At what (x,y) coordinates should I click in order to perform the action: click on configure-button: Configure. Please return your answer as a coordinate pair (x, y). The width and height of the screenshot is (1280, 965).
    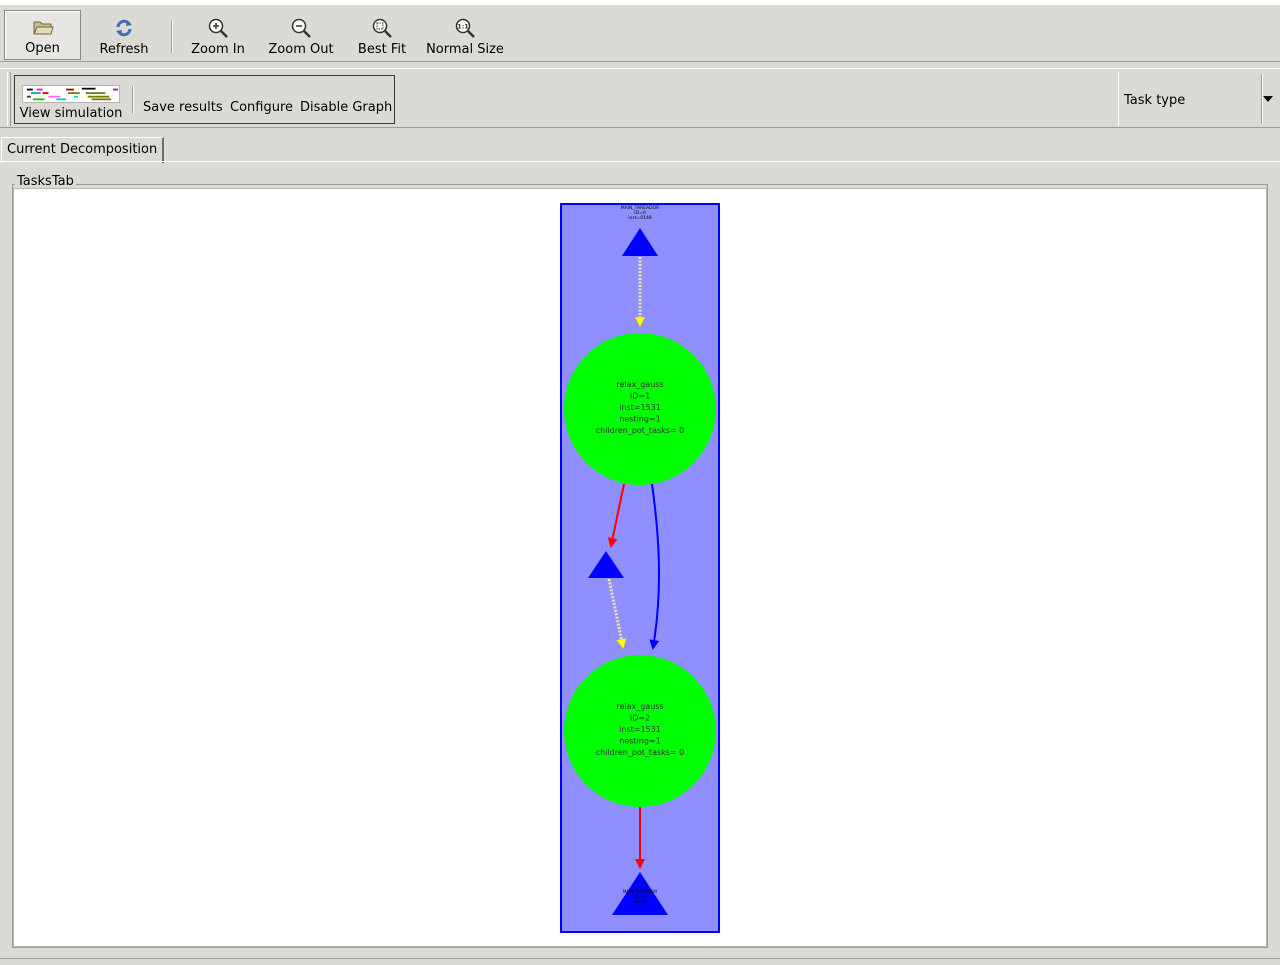
    Looking at the image, I should click on (261, 108).